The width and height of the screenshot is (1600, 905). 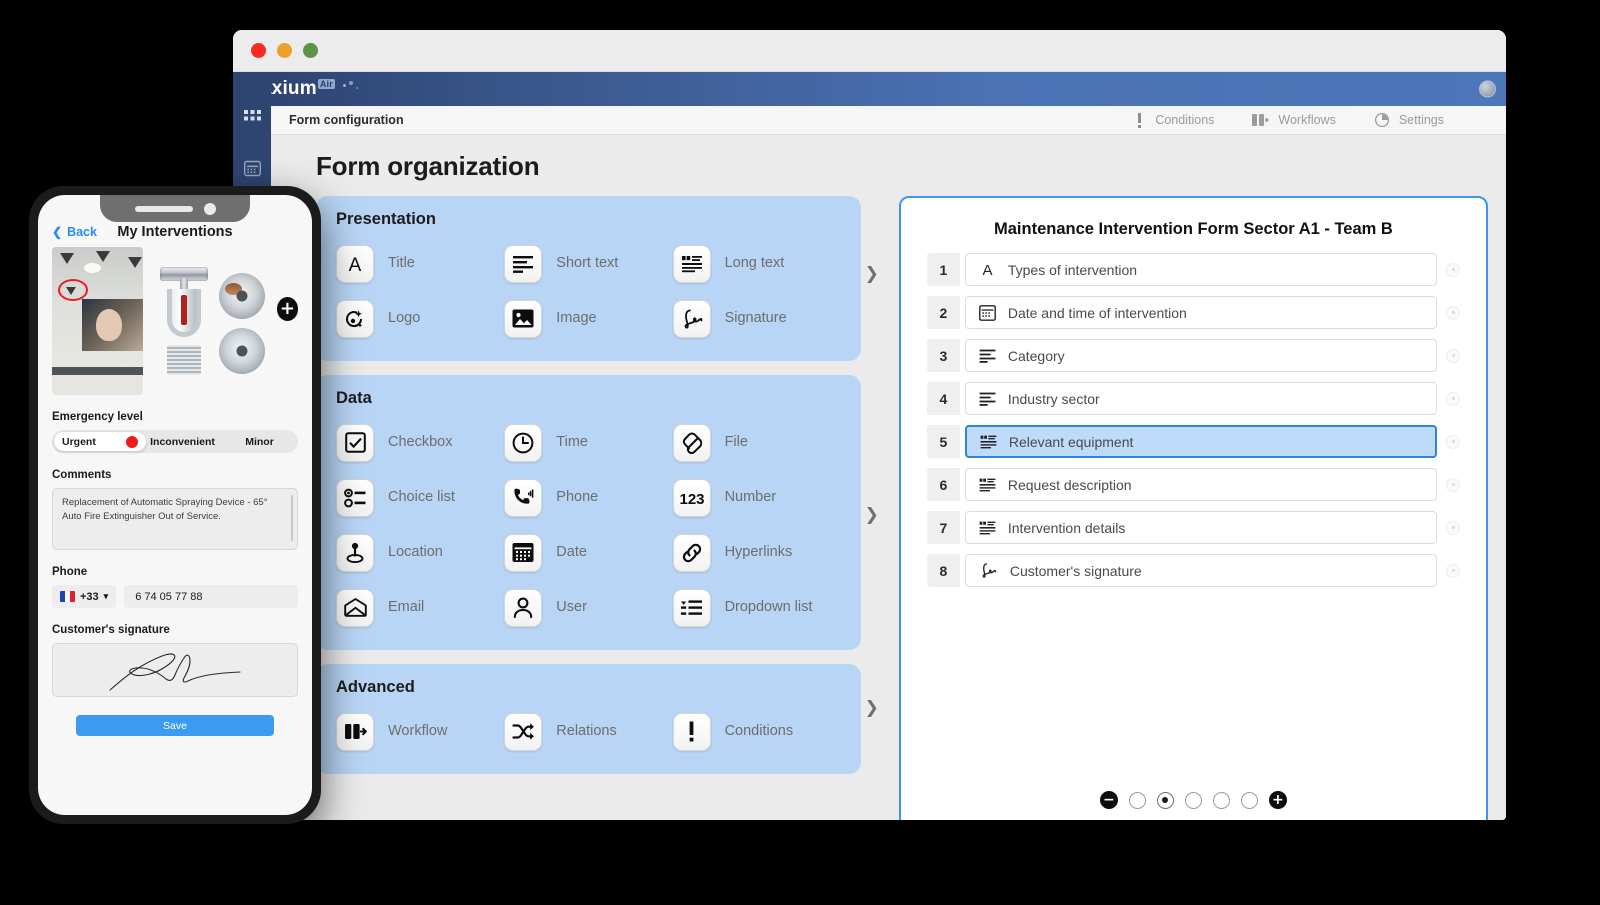 What do you see at coordinates (1277, 800) in the screenshot?
I see `add-page-button: +` at bounding box center [1277, 800].